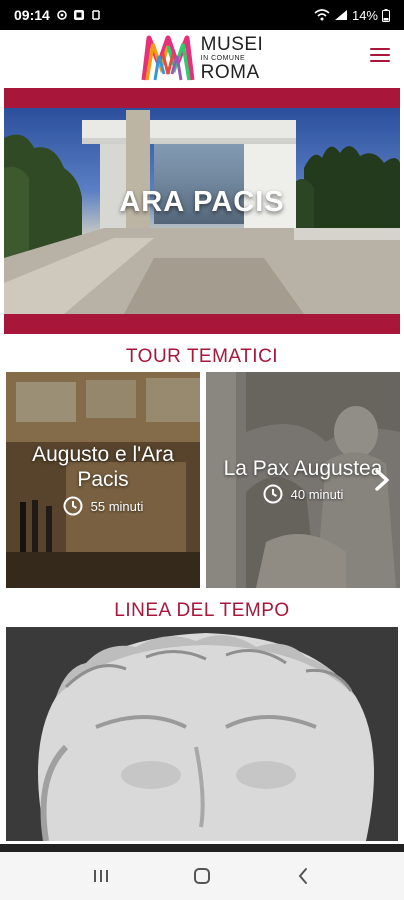  What do you see at coordinates (232, 44) in the screenshot?
I see `logo-line1: MUSEI` at bounding box center [232, 44].